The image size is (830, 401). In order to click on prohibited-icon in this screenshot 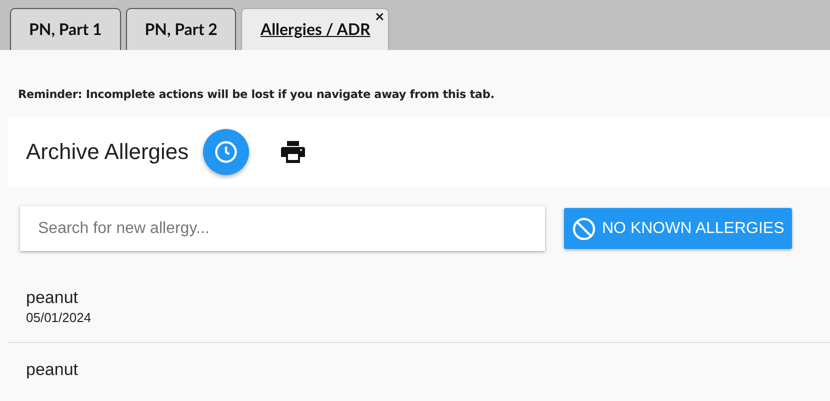, I will do `click(584, 228)`.